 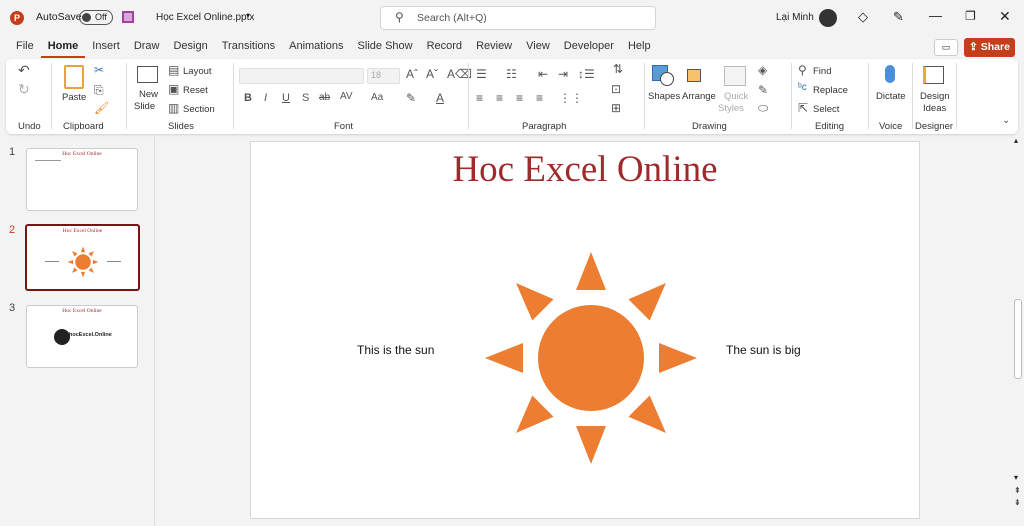 I want to click on cut-icon: ✂, so click(x=99, y=70).